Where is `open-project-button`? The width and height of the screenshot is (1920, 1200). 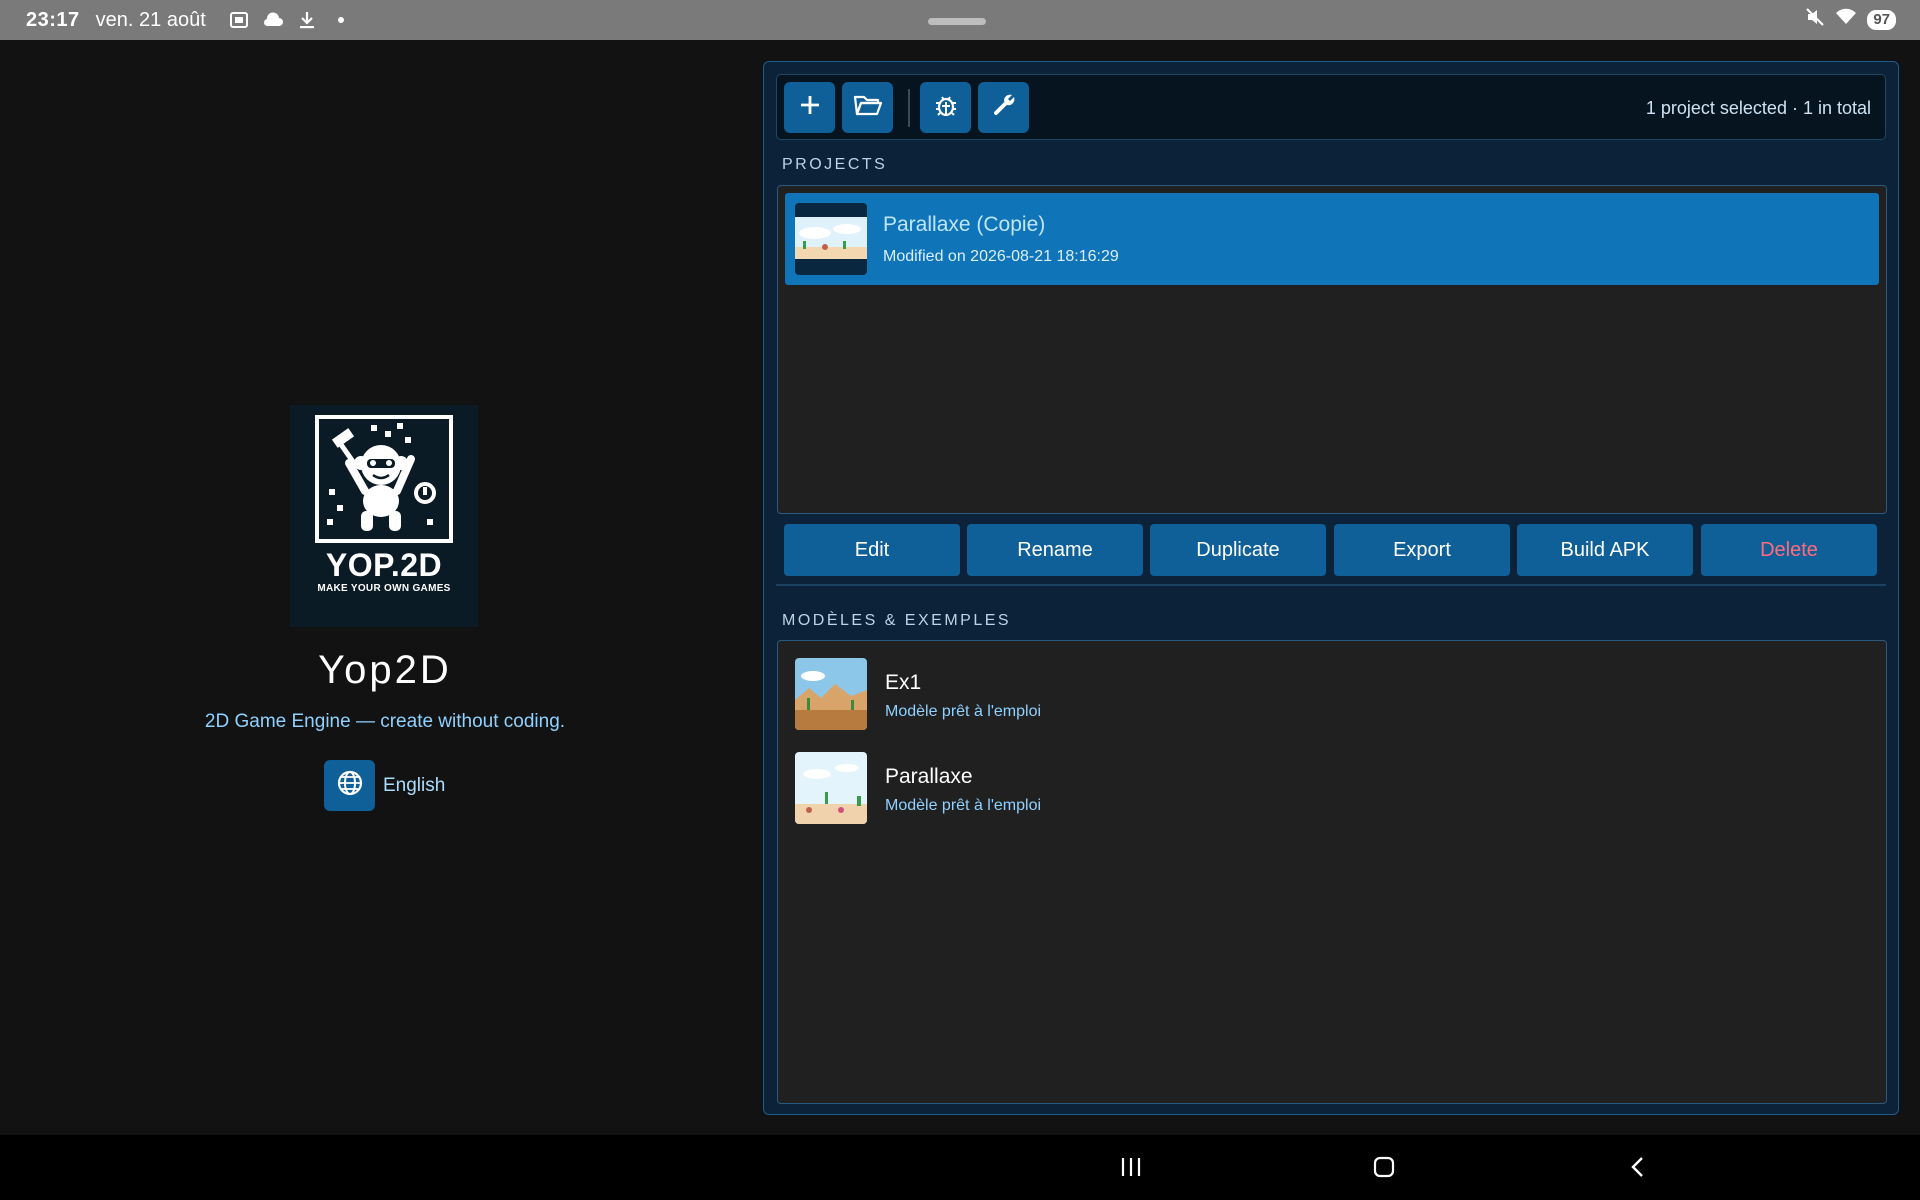 open-project-button is located at coordinates (867, 107).